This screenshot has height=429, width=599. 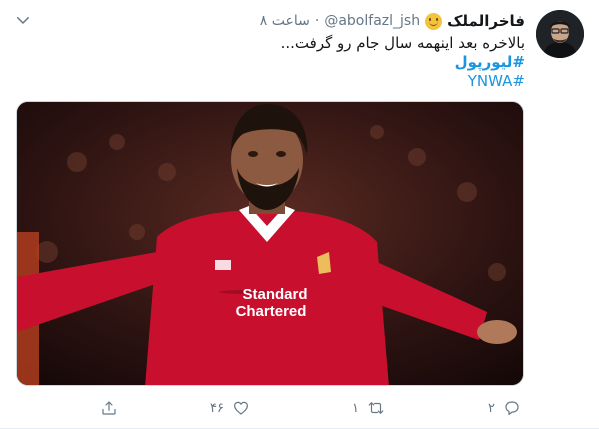 I want to click on reply-button: ۲, so click(x=504, y=408).